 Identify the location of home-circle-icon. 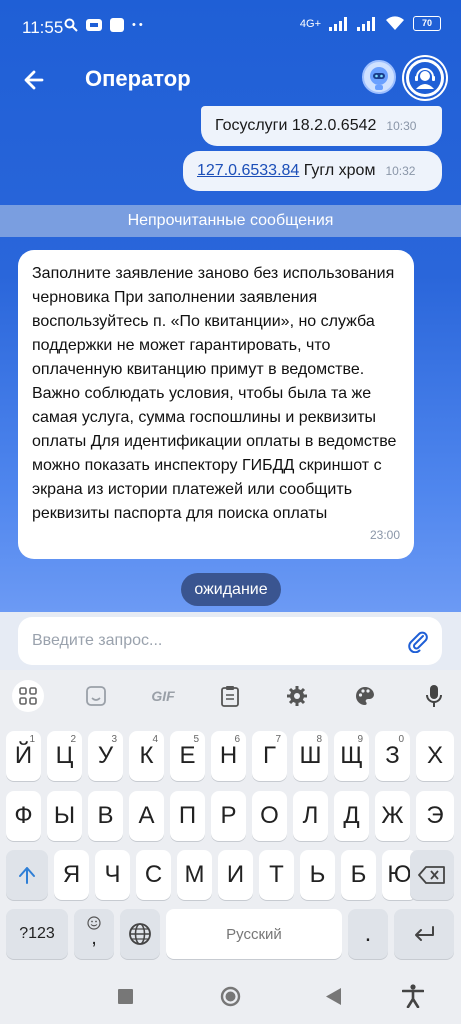
(230, 996).